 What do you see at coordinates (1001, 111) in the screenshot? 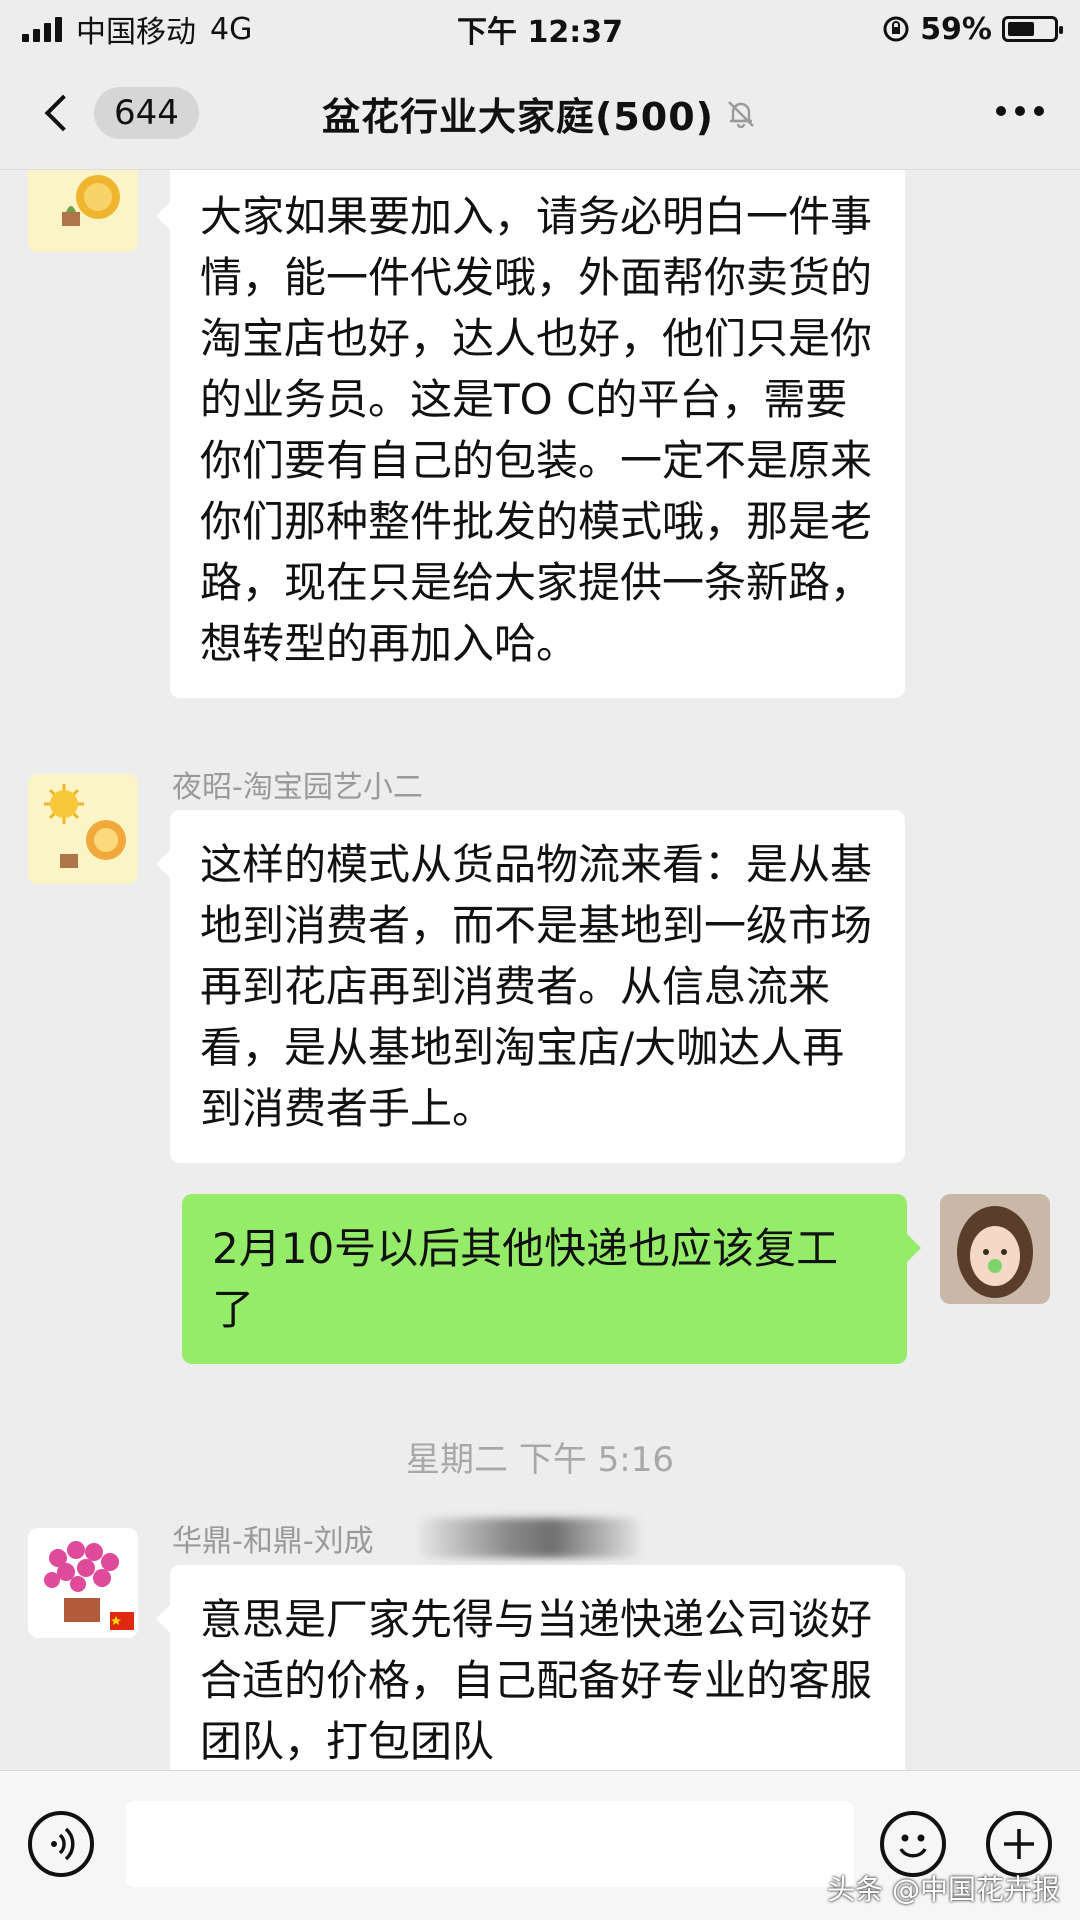
I see `more-dots-icon` at bounding box center [1001, 111].